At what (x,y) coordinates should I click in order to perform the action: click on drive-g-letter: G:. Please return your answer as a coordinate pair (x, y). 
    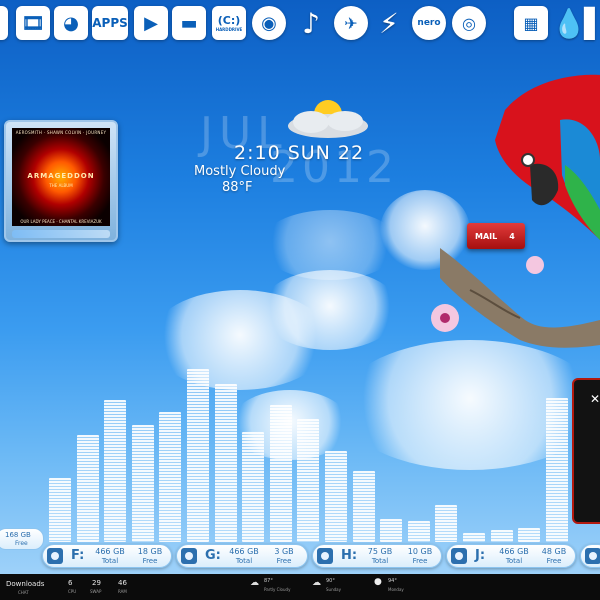
    Looking at the image, I should click on (213, 555).